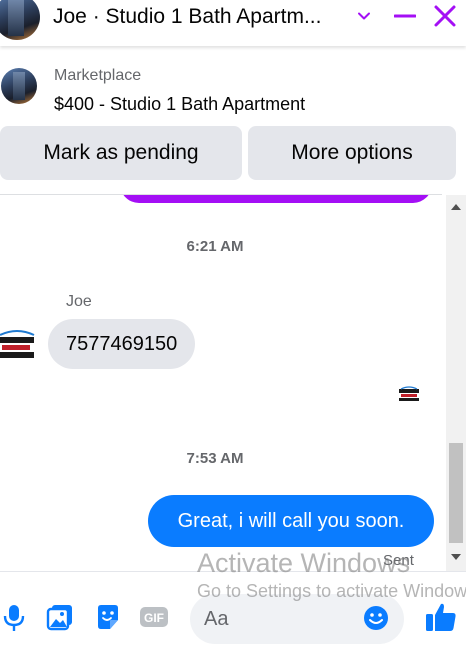 The height and width of the screenshot is (652, 466). Describe the element at coordinates (180, 104) in the screenshot. I see `listing-title: $400 - Studio 1 Bath Apartment` at that location.